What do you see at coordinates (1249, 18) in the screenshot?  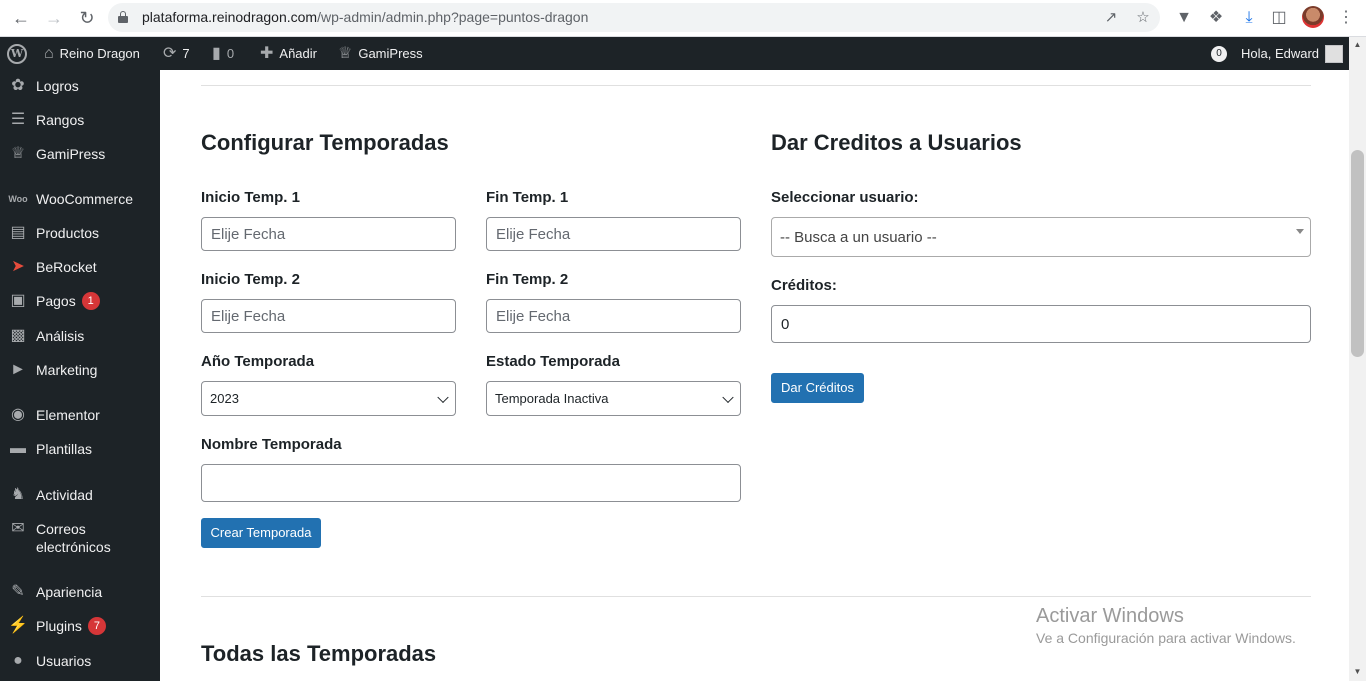 I see `download-icon: ⤓` at bounding box center [1249, 18].